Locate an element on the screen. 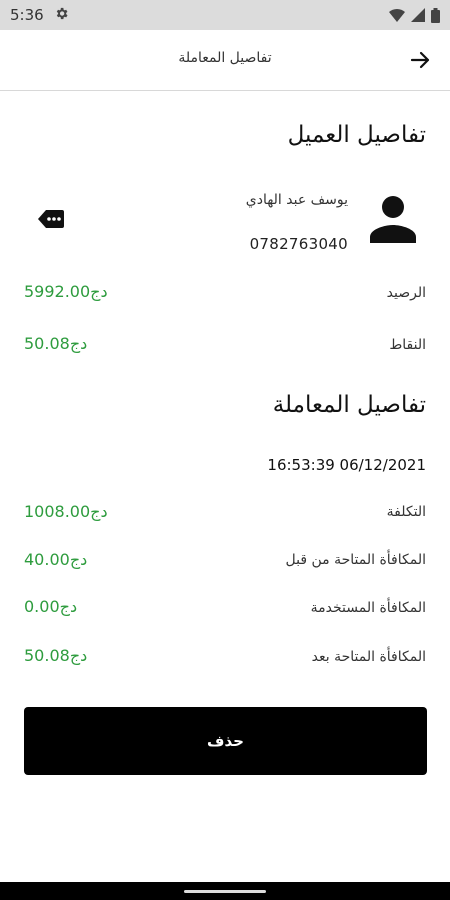  battery-icon is located at coordinates (435, 15).